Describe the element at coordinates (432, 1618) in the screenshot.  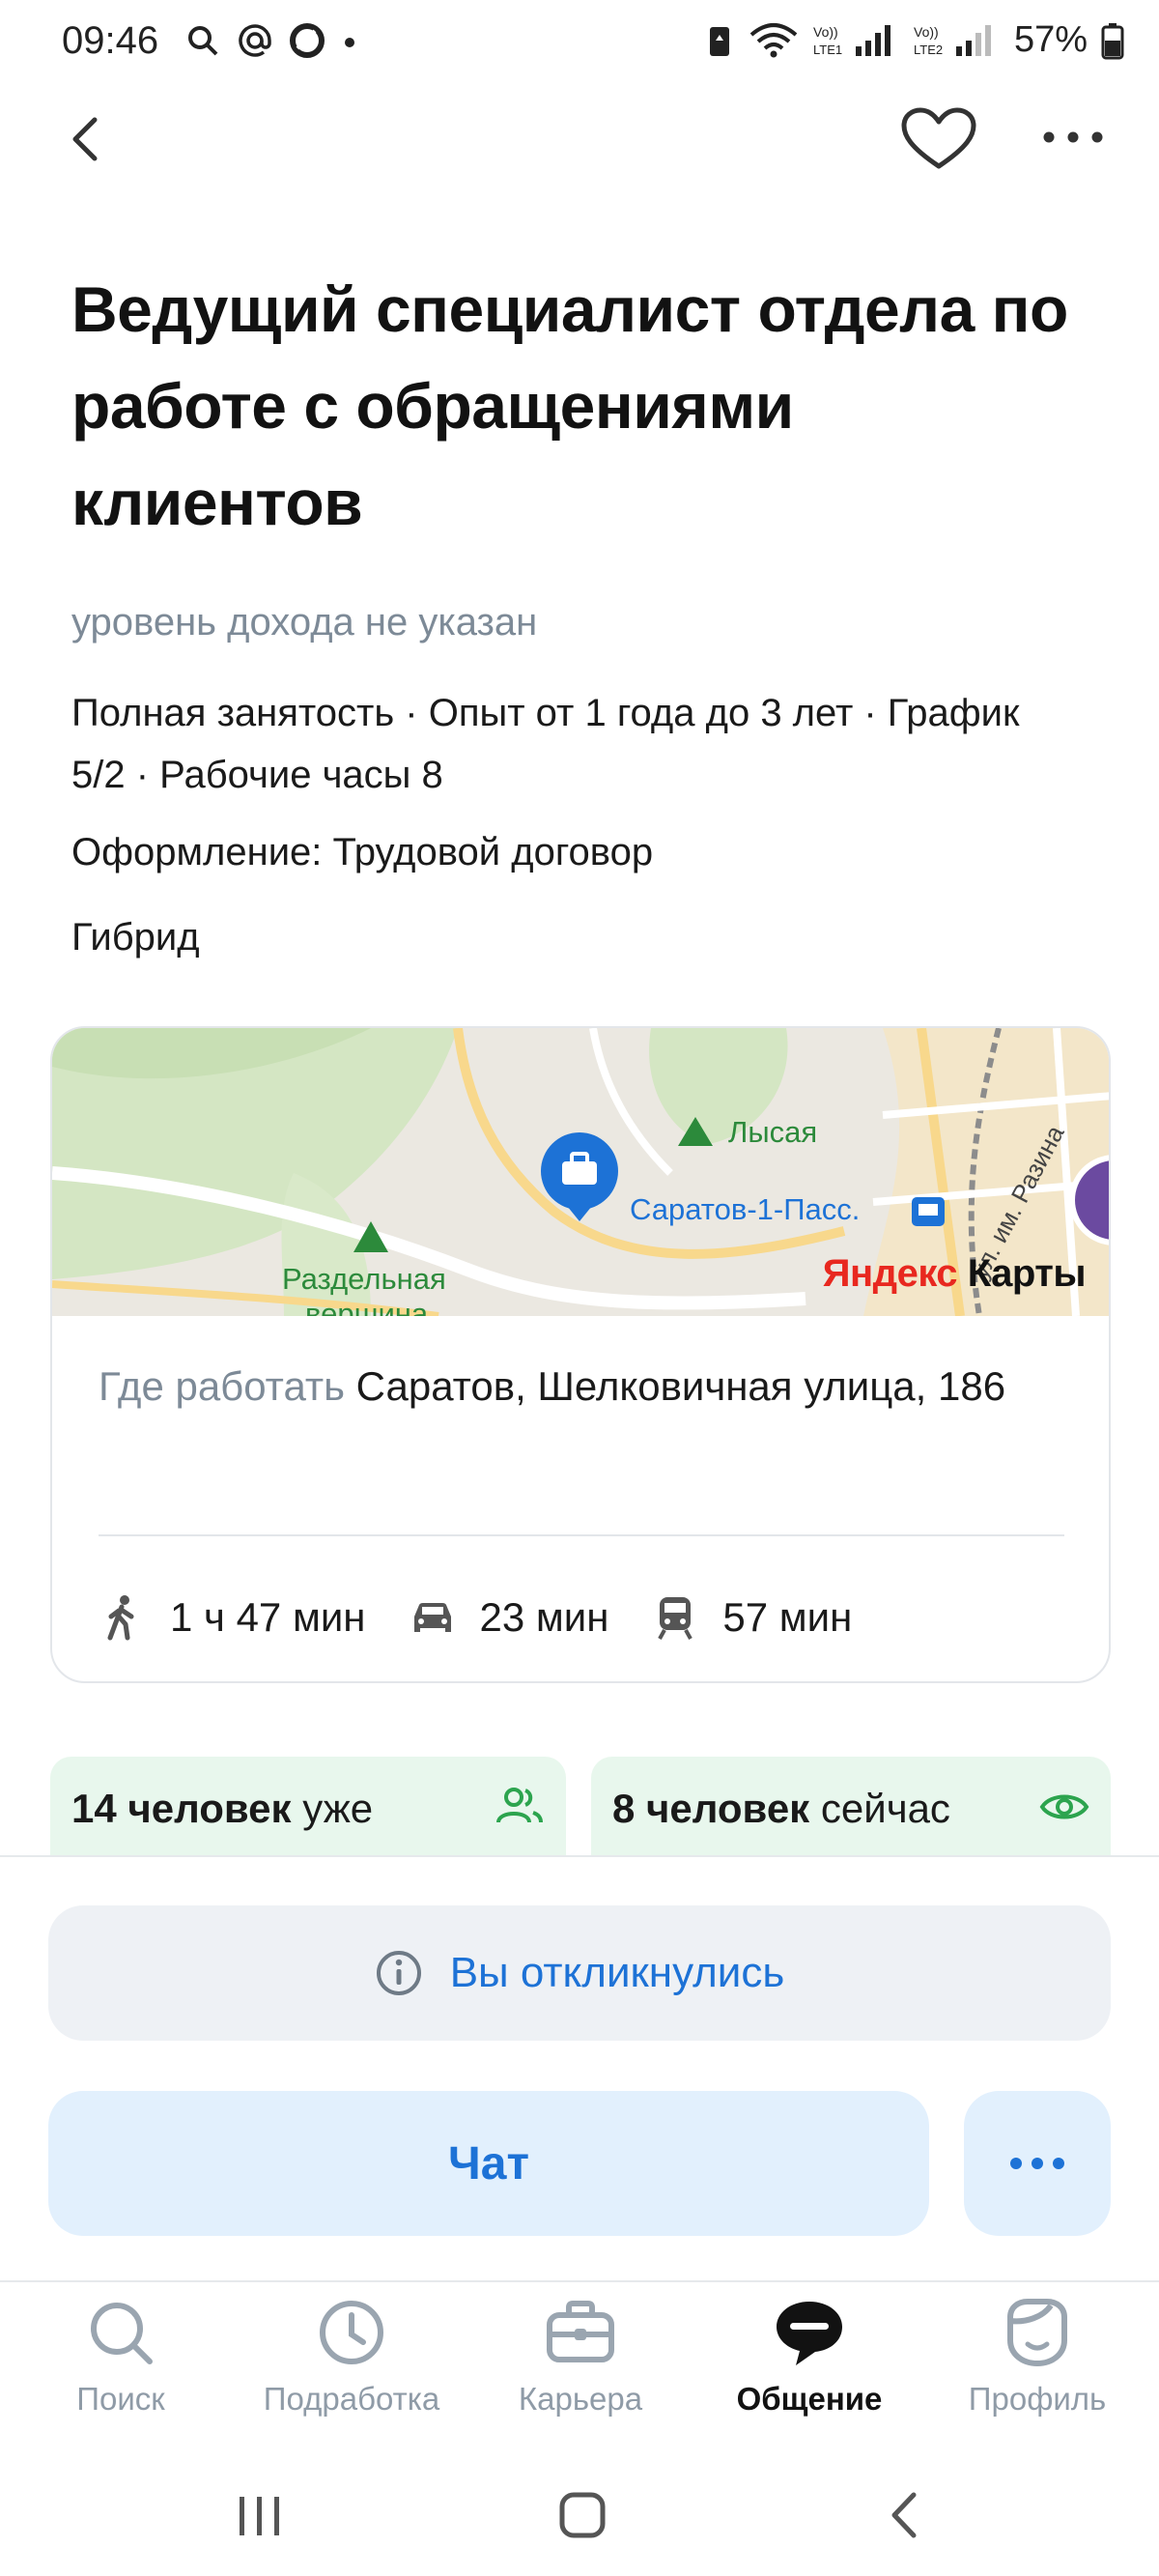
I see `car-icon` at that location.